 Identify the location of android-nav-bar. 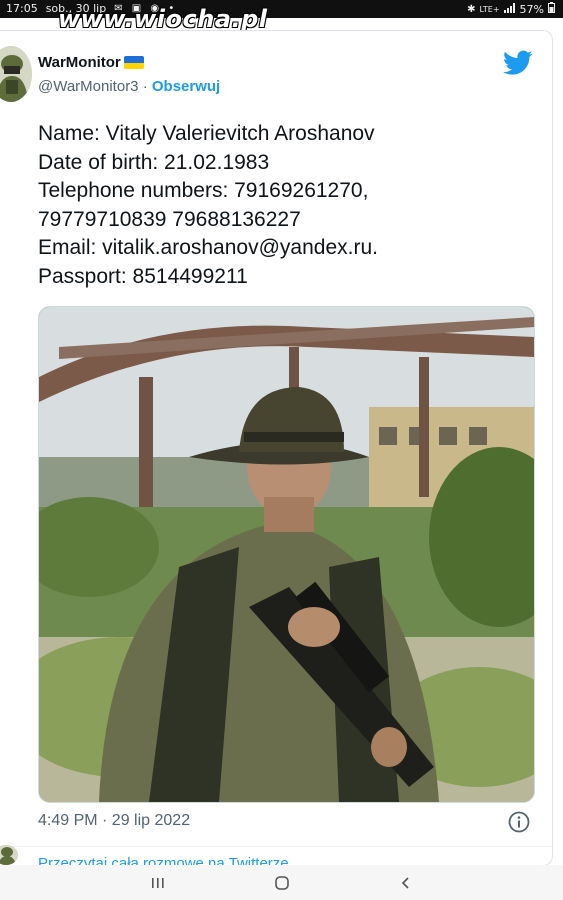
(281, 882).